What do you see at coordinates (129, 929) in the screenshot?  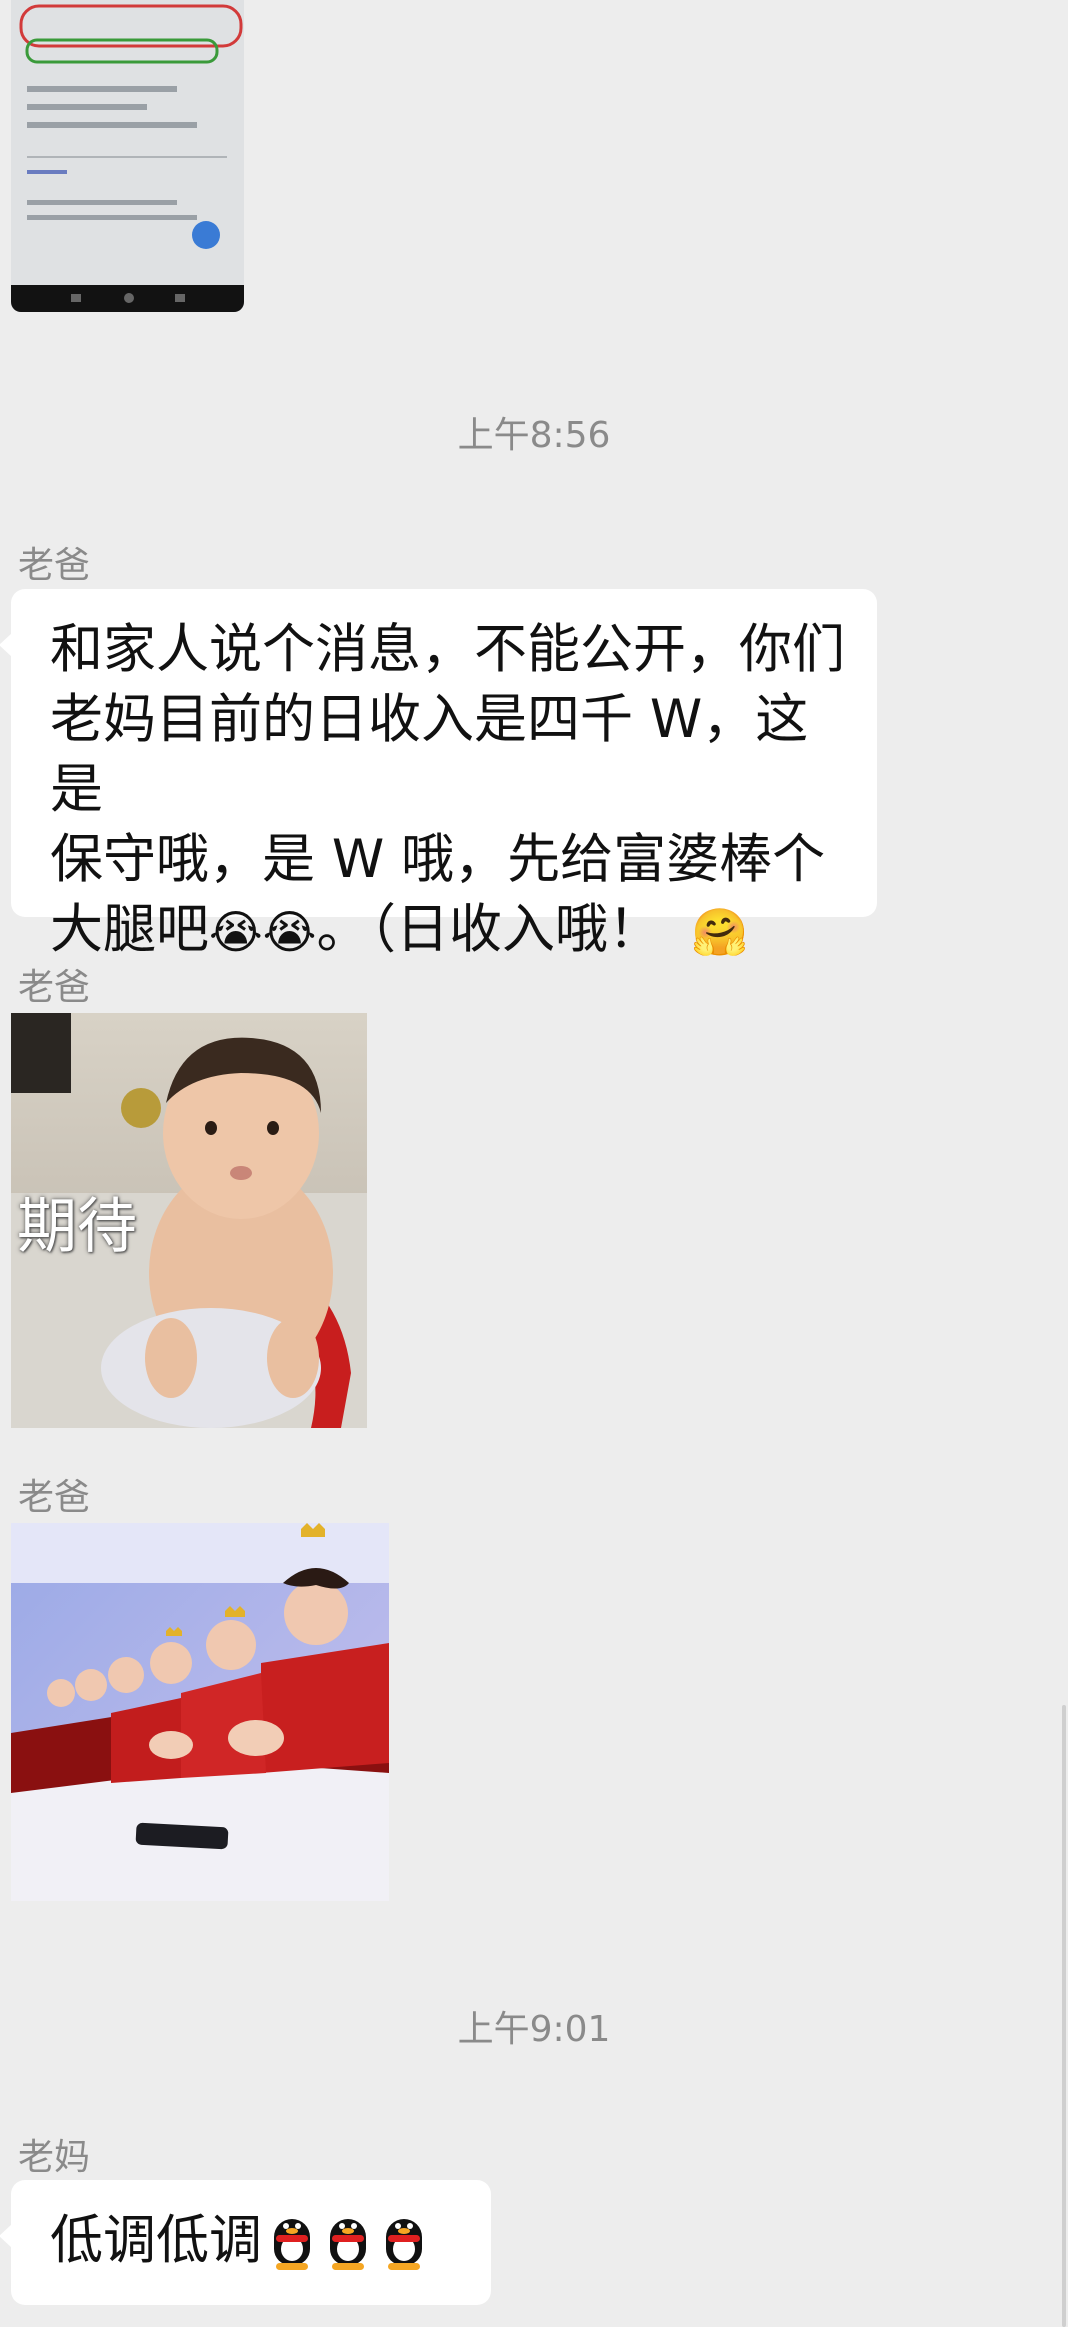 I see `message-text: 大腿吧` at bounding box center [129, 929].